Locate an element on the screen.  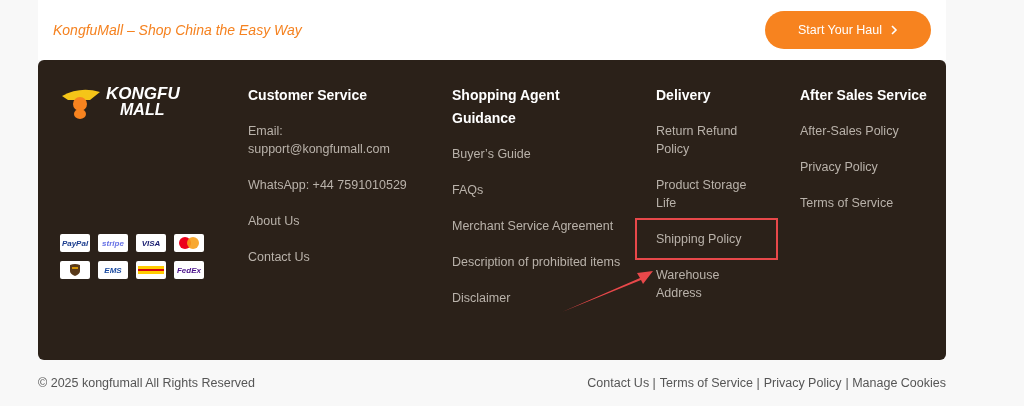
footer-link: Email: support@kongfumall.com is located at coordinates (338, 140).